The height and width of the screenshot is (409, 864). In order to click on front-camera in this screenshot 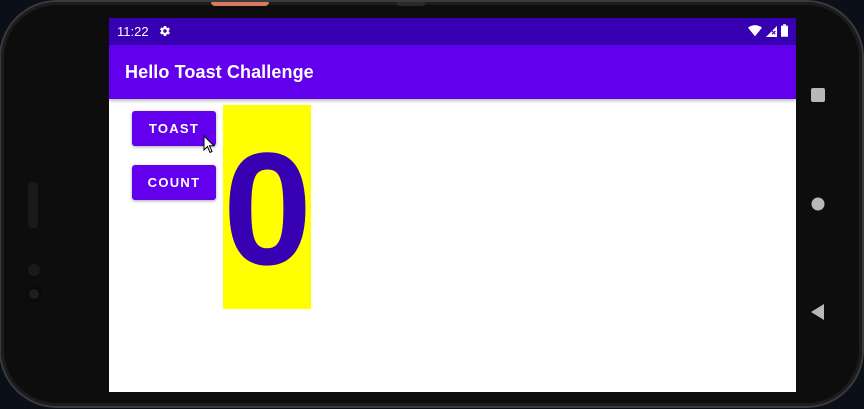, I will do `click(34, 294)`.